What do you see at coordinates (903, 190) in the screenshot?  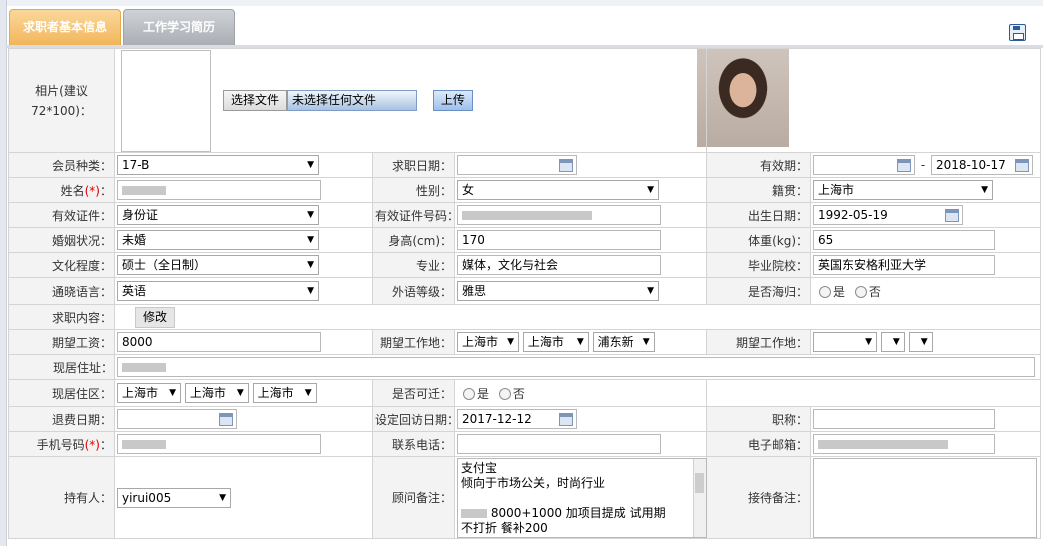 I see `native-place-select: 上海市 ▼` at bounding box center [903, 190].